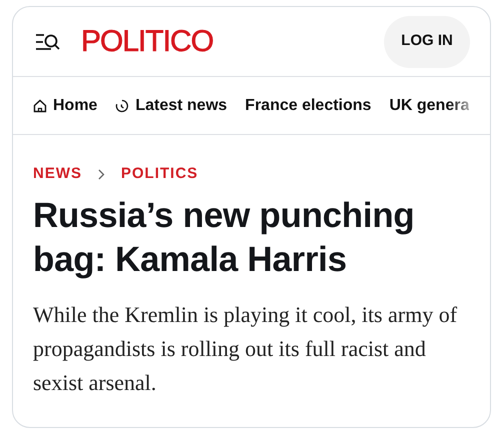 Image resolution: width=499 pixels, height=435 pixels. Describe the element at coordinates (171, 106) in the screenshot. I see `nav-link: Latest news` at that location.